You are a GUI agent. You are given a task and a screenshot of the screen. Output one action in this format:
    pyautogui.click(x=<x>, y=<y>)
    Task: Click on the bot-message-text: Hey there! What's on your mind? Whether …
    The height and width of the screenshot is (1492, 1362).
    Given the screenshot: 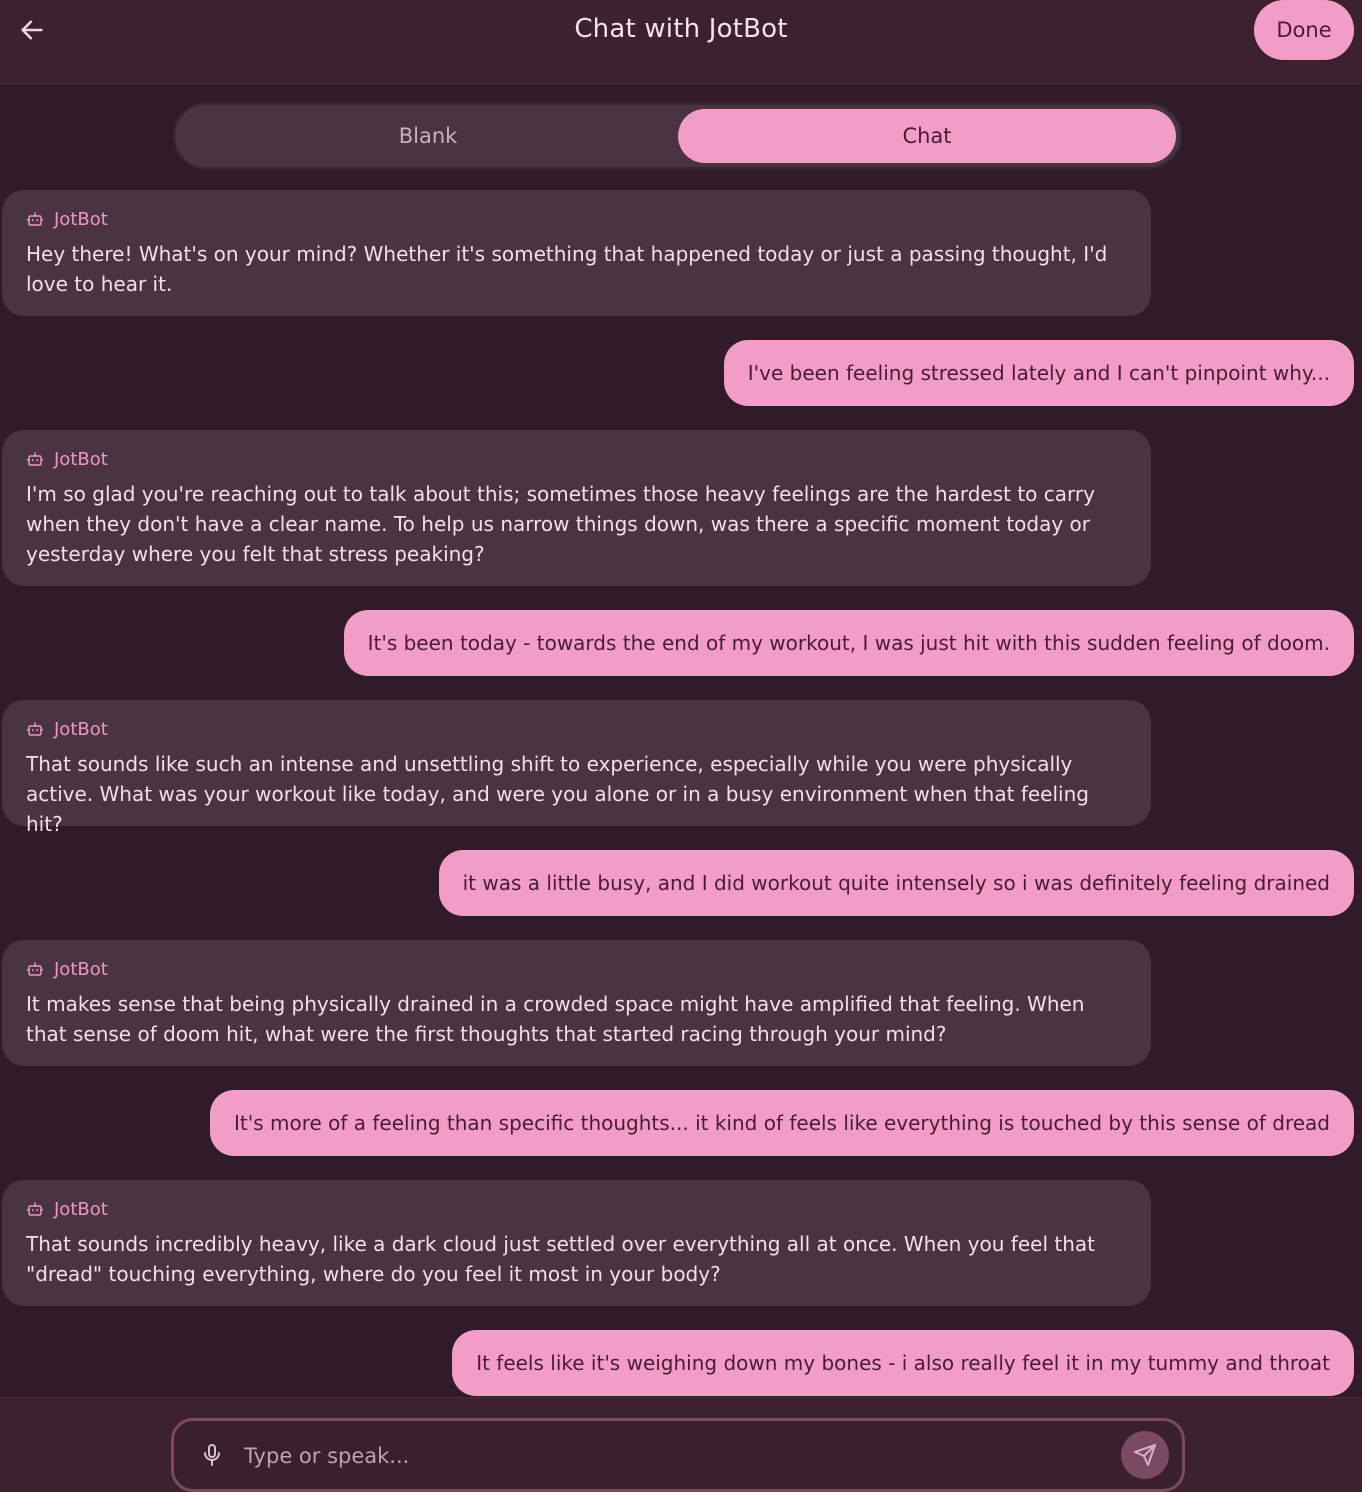 What is the action you would take?
    pyautogui.click(x=567, y=269)
    